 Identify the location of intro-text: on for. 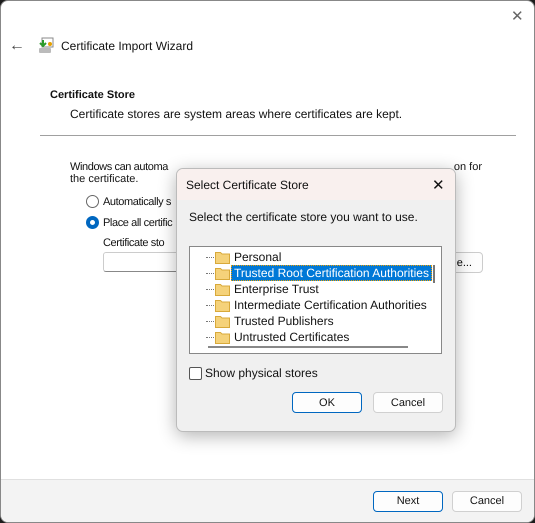
(468, 167).